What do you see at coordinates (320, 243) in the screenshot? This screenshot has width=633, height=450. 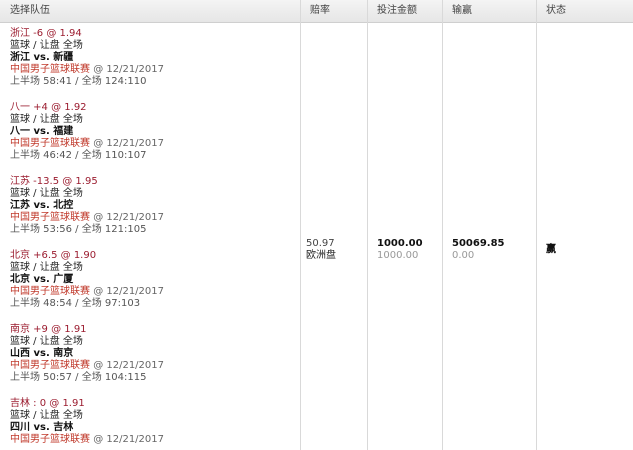 I see `odds-value: 50.97` at bounding box center [320, 243].